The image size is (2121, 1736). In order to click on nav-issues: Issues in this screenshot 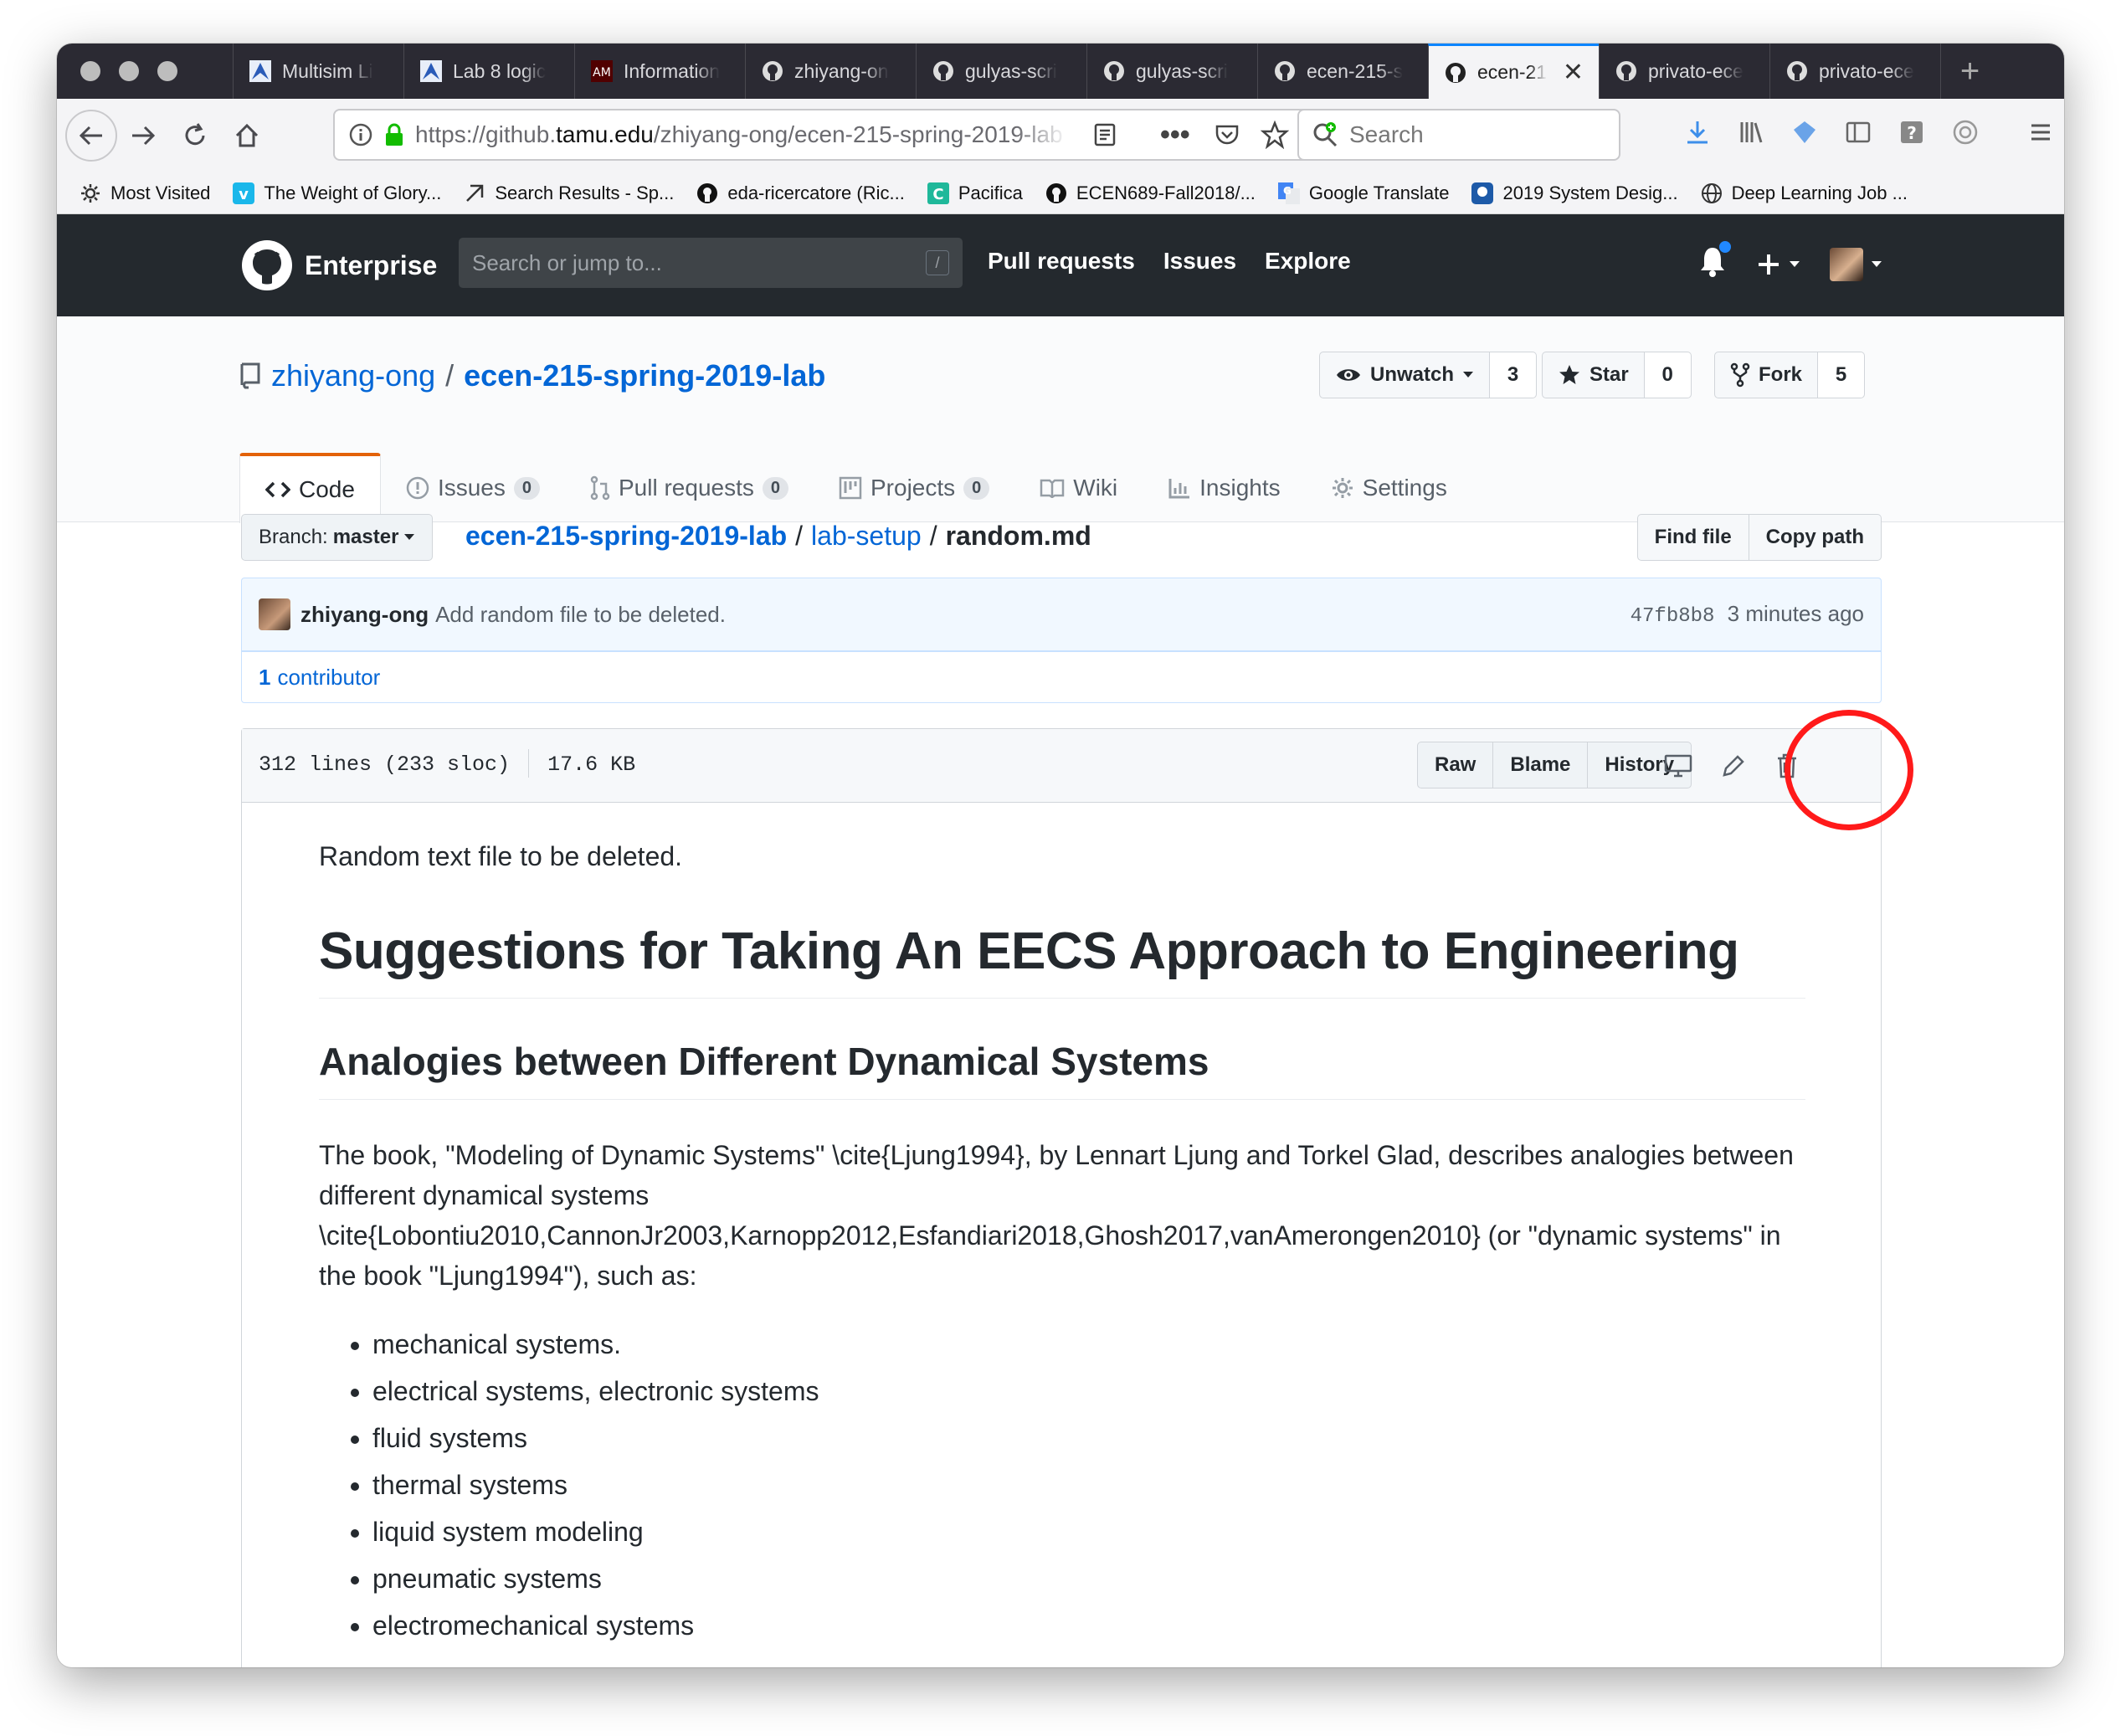, I will do `click(1199, 261)`.